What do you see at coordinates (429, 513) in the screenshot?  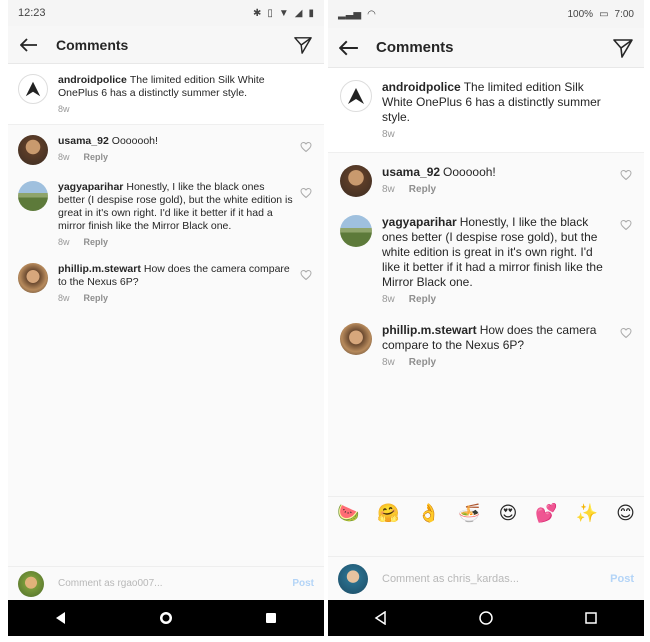 I see `emoji-ok-hand: 👌` at bounding box center [429, 513].